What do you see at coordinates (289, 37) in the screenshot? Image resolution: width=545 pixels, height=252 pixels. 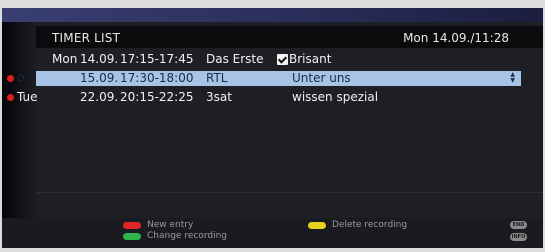 I see `header-bar: TIMER LIST Mon 14.09./11:28` at bounding box center [289, 37].